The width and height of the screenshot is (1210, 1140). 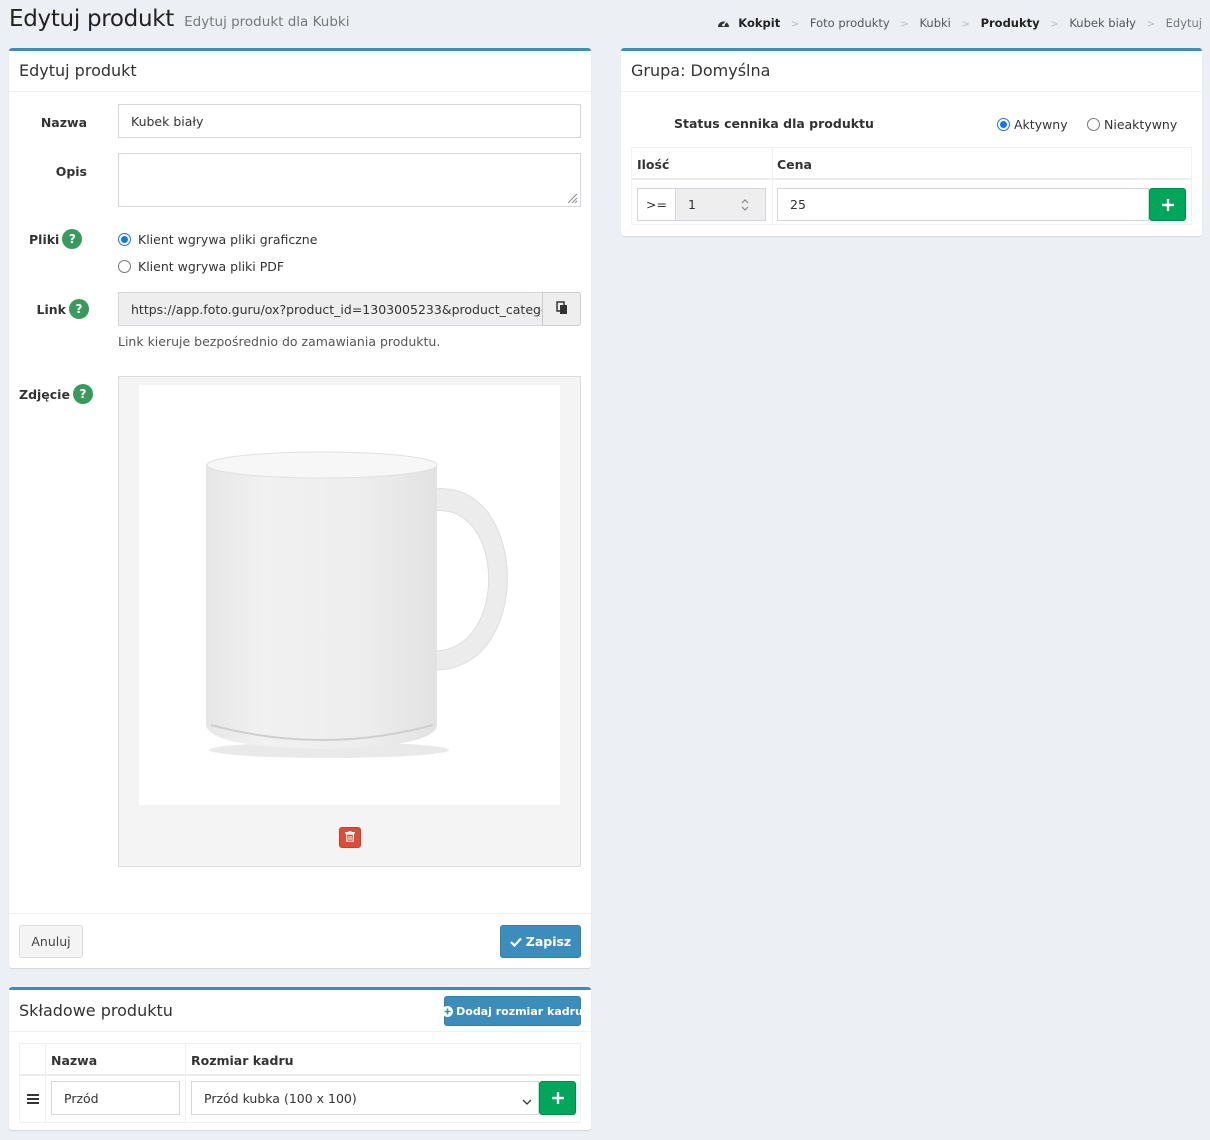 I want to click on status-option-active: Aktywny, so click(x=1032, y=124).